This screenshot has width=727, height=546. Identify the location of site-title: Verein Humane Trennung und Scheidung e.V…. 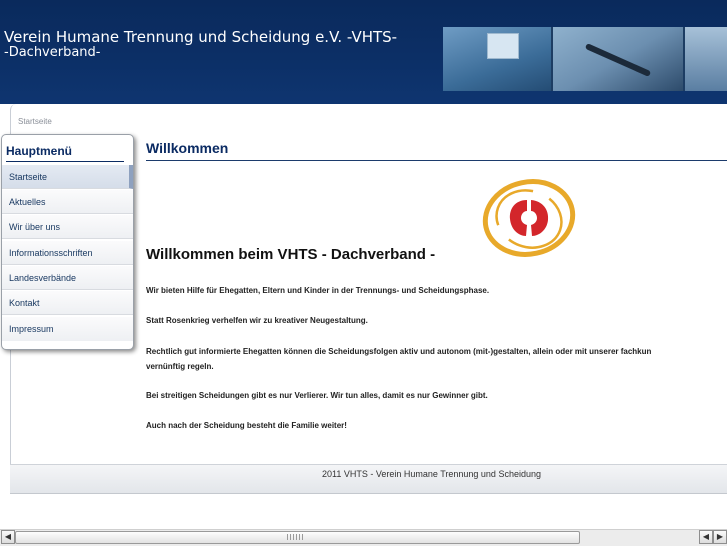
(201, 37).